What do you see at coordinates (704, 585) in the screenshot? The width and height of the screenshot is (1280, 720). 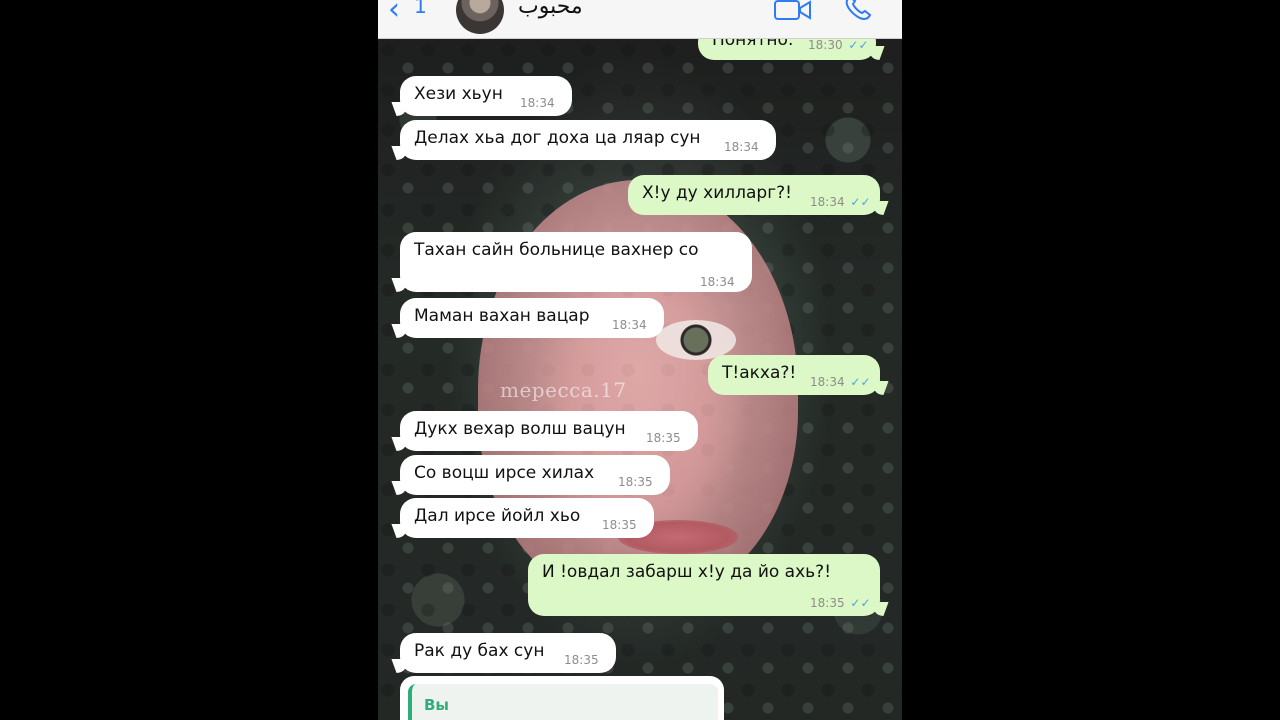 I see `message-outgoing: И !овдал забарш х!у да йо ахь?! 18:35 ✓✓` at bounding box center [704, 585].